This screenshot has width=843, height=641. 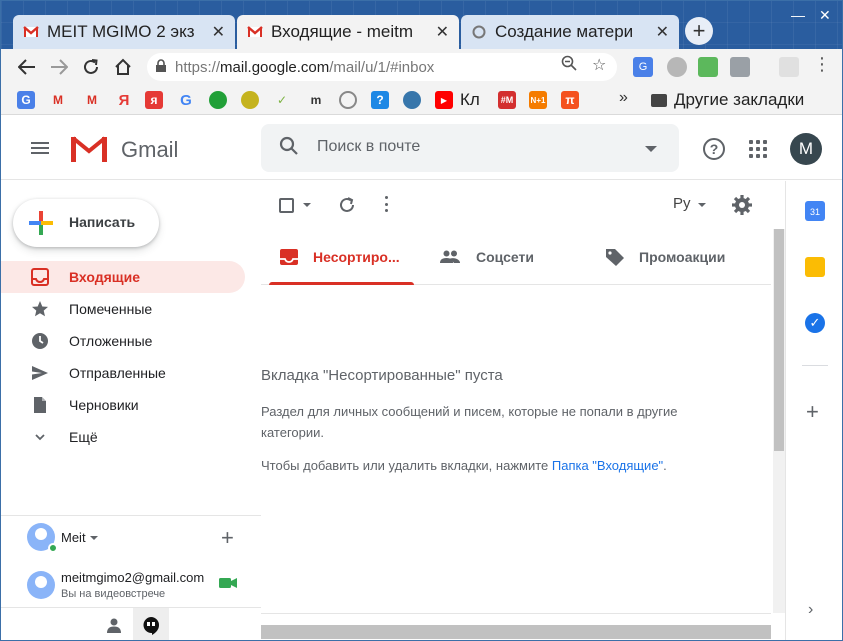 What do you see at coordinates (73, 537) in the screenshot?
I see `hangouts-user: Meit` at bounding box center [73, 537].